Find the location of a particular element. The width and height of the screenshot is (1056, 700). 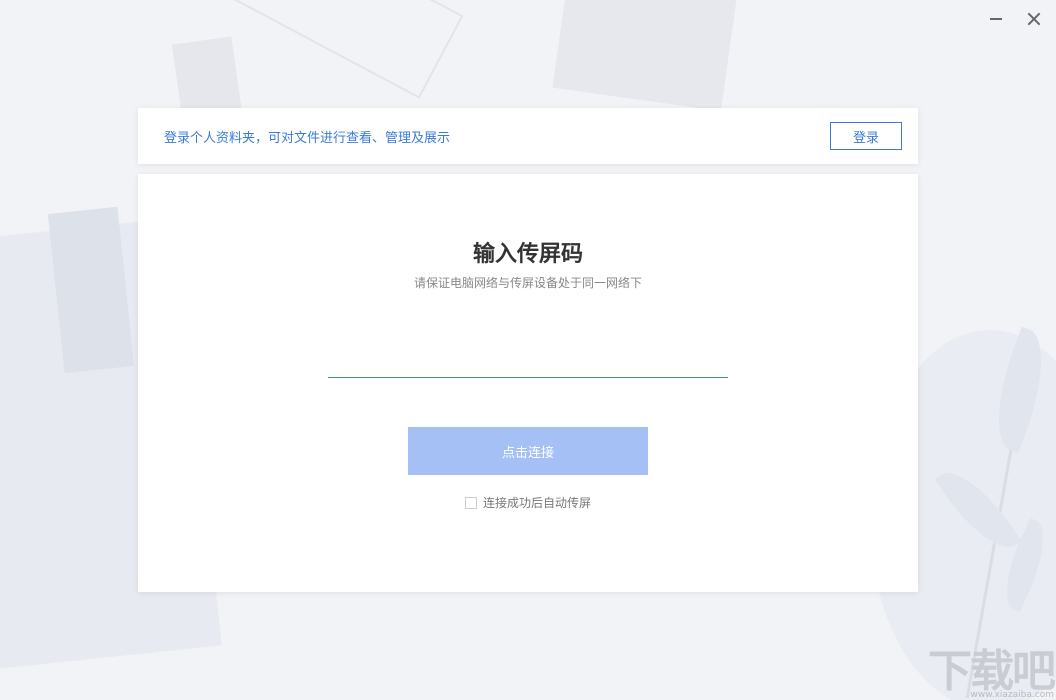

connect-button: 点击连接 is located at coordinates (528, 451).